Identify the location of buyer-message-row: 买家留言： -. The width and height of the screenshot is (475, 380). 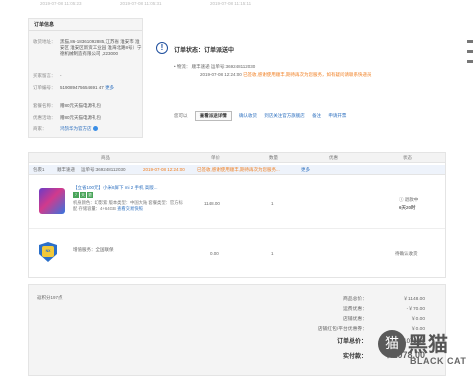
(87, 76).